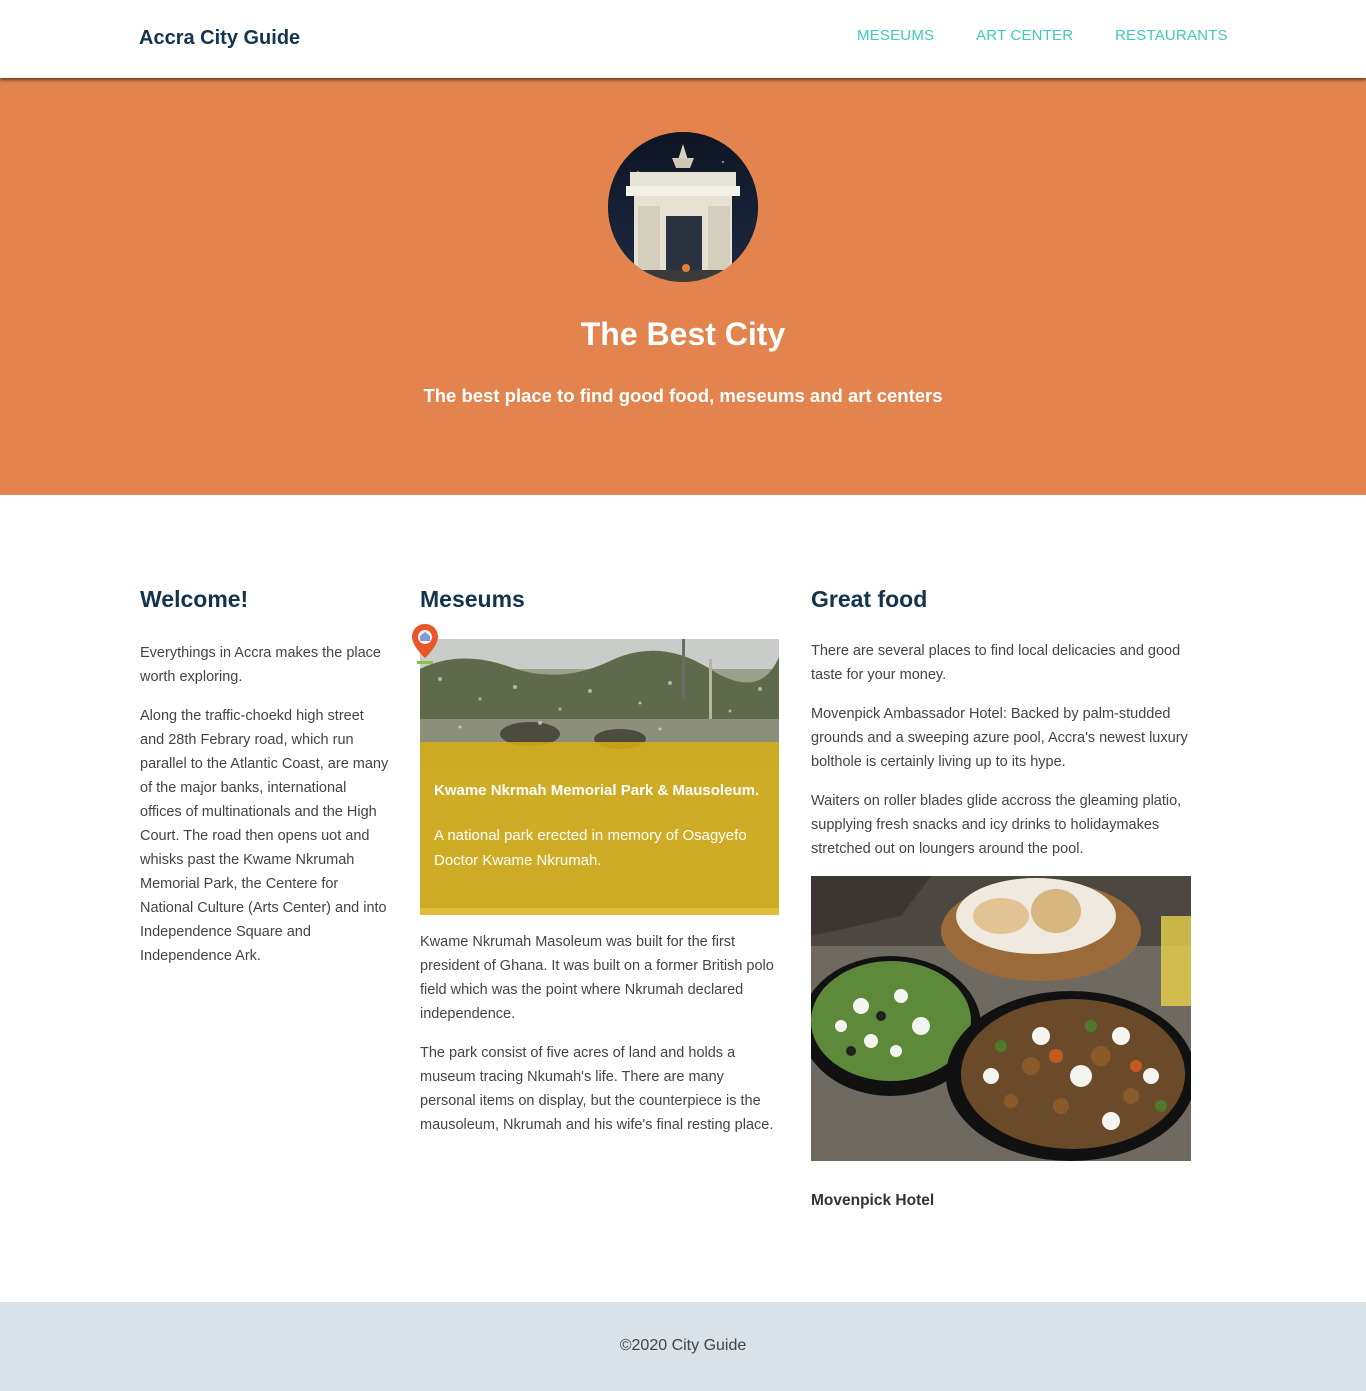  What do you see at coordinates (597, 790) in the screenshot?
I see `museum-card-title: Kwame Nkrmah Memorial Park & Mausoleum.` at bounding box center [597, 790].